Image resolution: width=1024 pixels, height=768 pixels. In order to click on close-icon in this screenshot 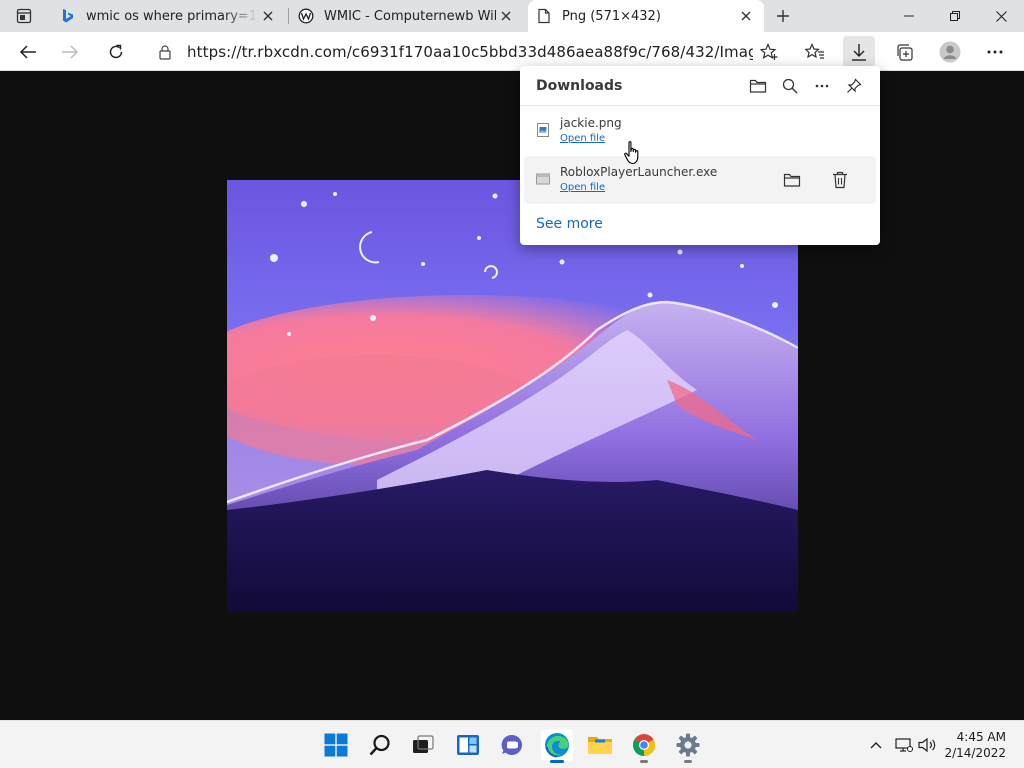, I will do `click(1001, 16)`.